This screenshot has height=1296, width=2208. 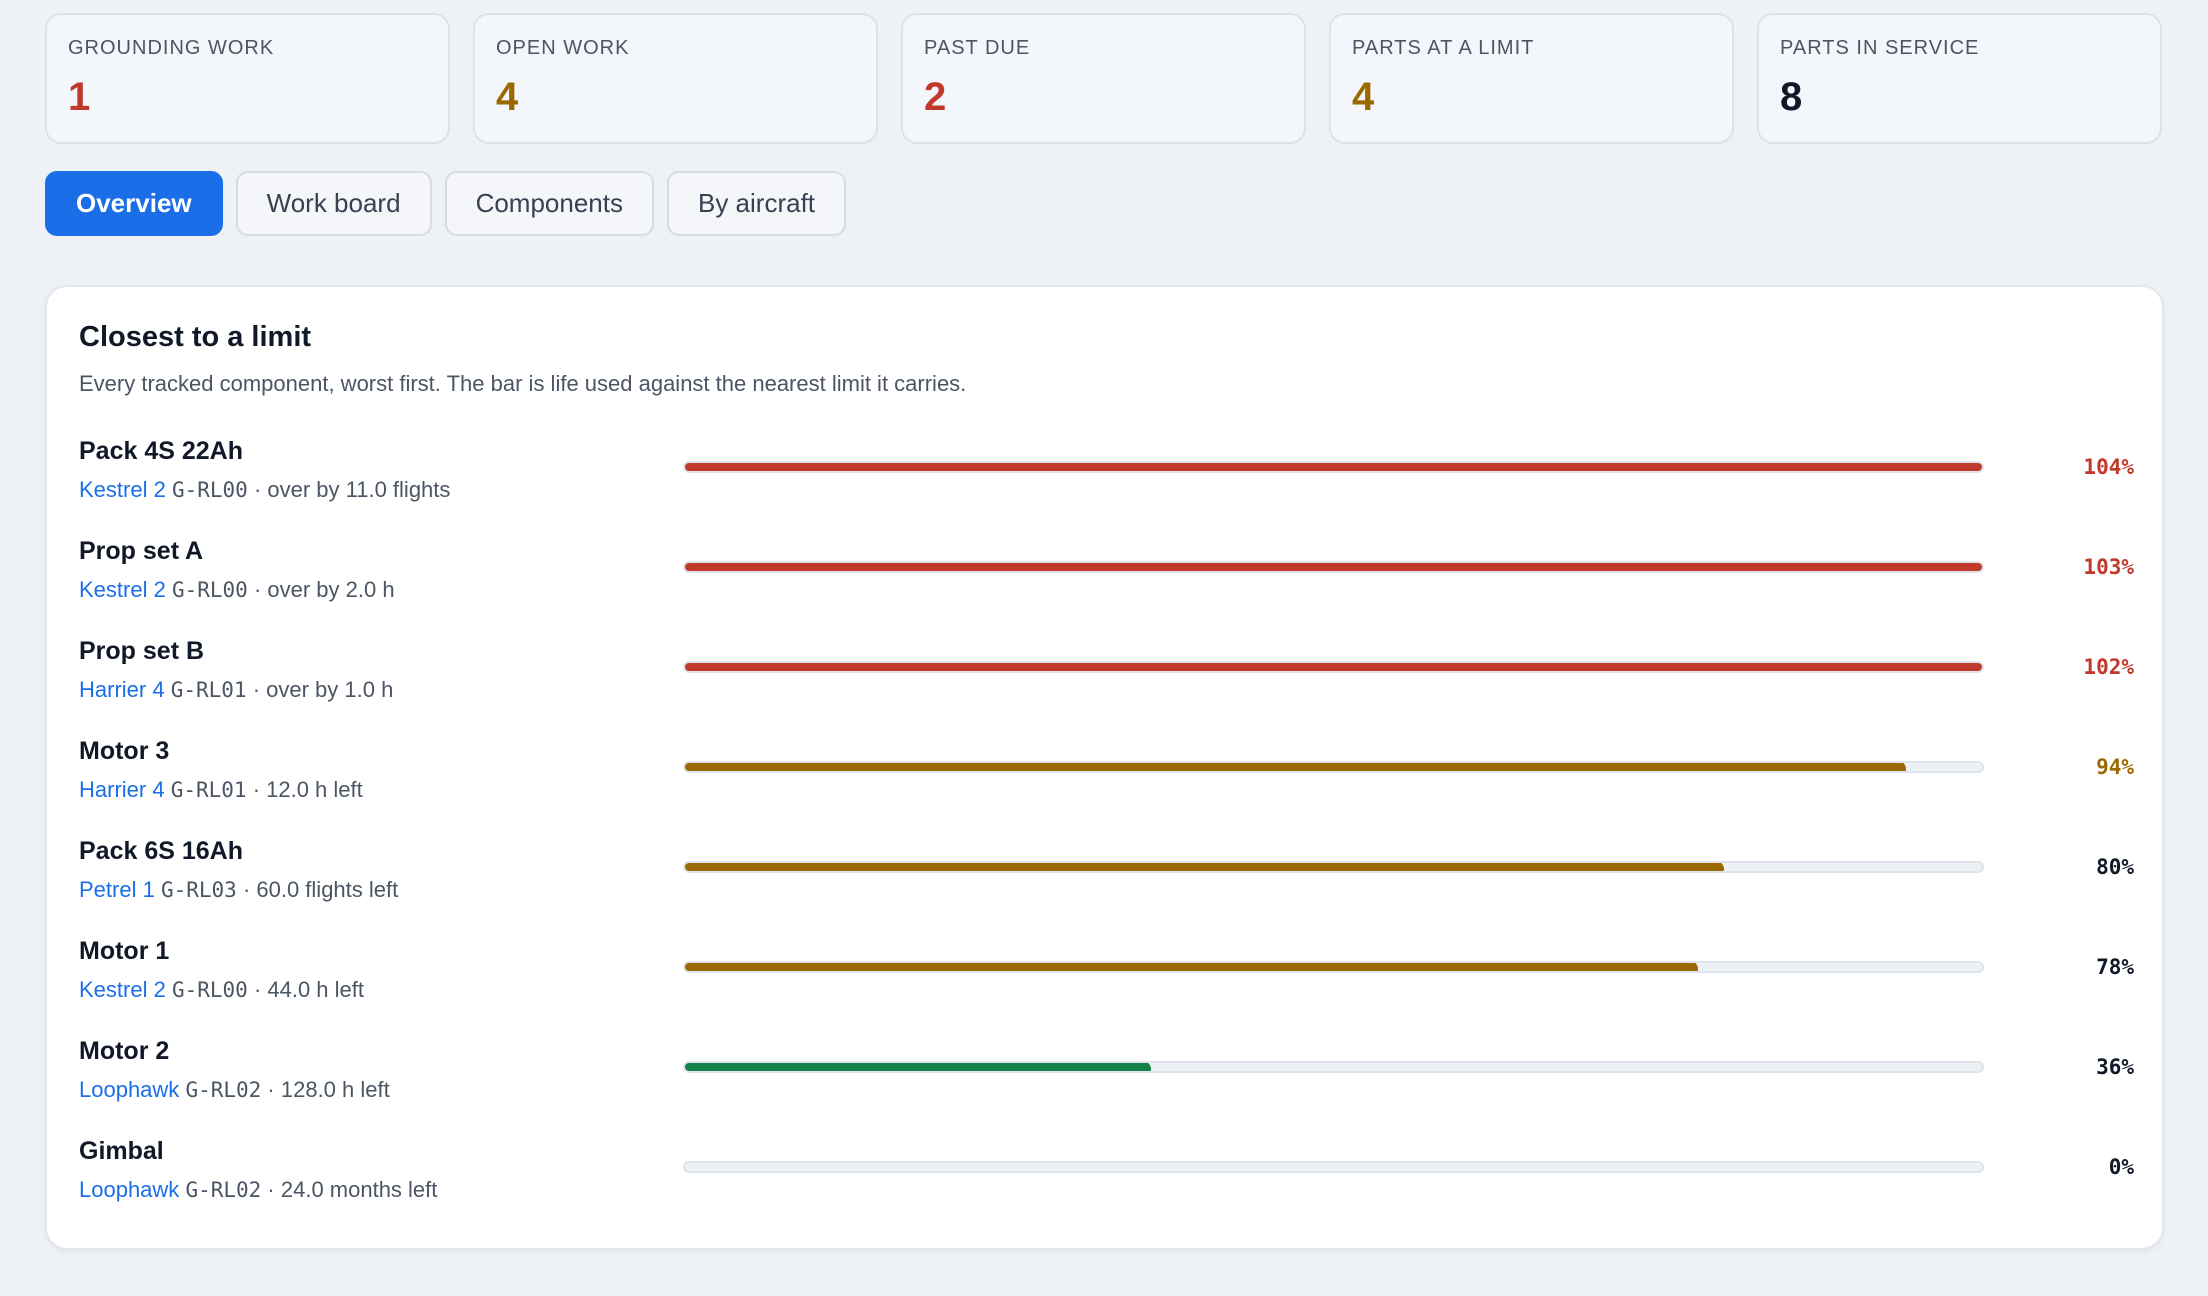 I want to click on component-meta: Harrier 4 G-RL01 · over by 1.0 h, so click(x=236, y=690).